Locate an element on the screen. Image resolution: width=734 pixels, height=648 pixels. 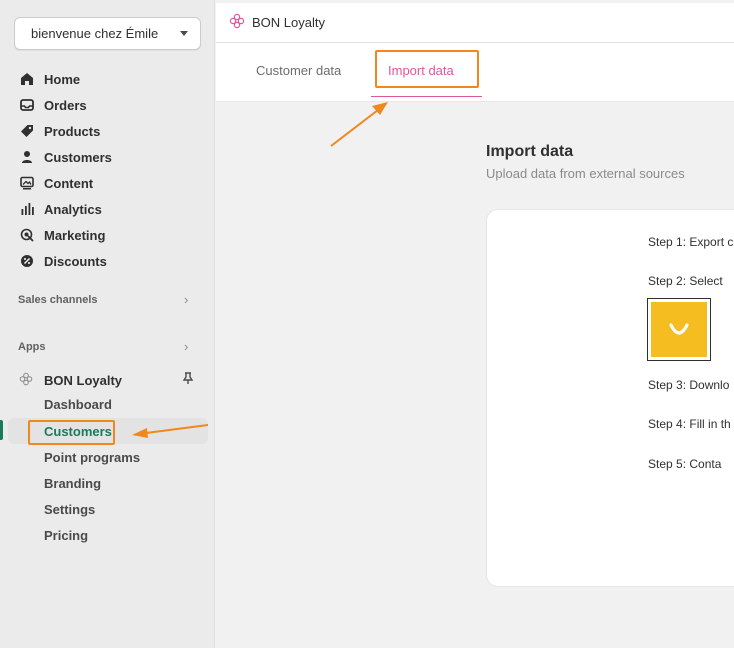
nav-label: Discounts is located at coordinates (75, 261).